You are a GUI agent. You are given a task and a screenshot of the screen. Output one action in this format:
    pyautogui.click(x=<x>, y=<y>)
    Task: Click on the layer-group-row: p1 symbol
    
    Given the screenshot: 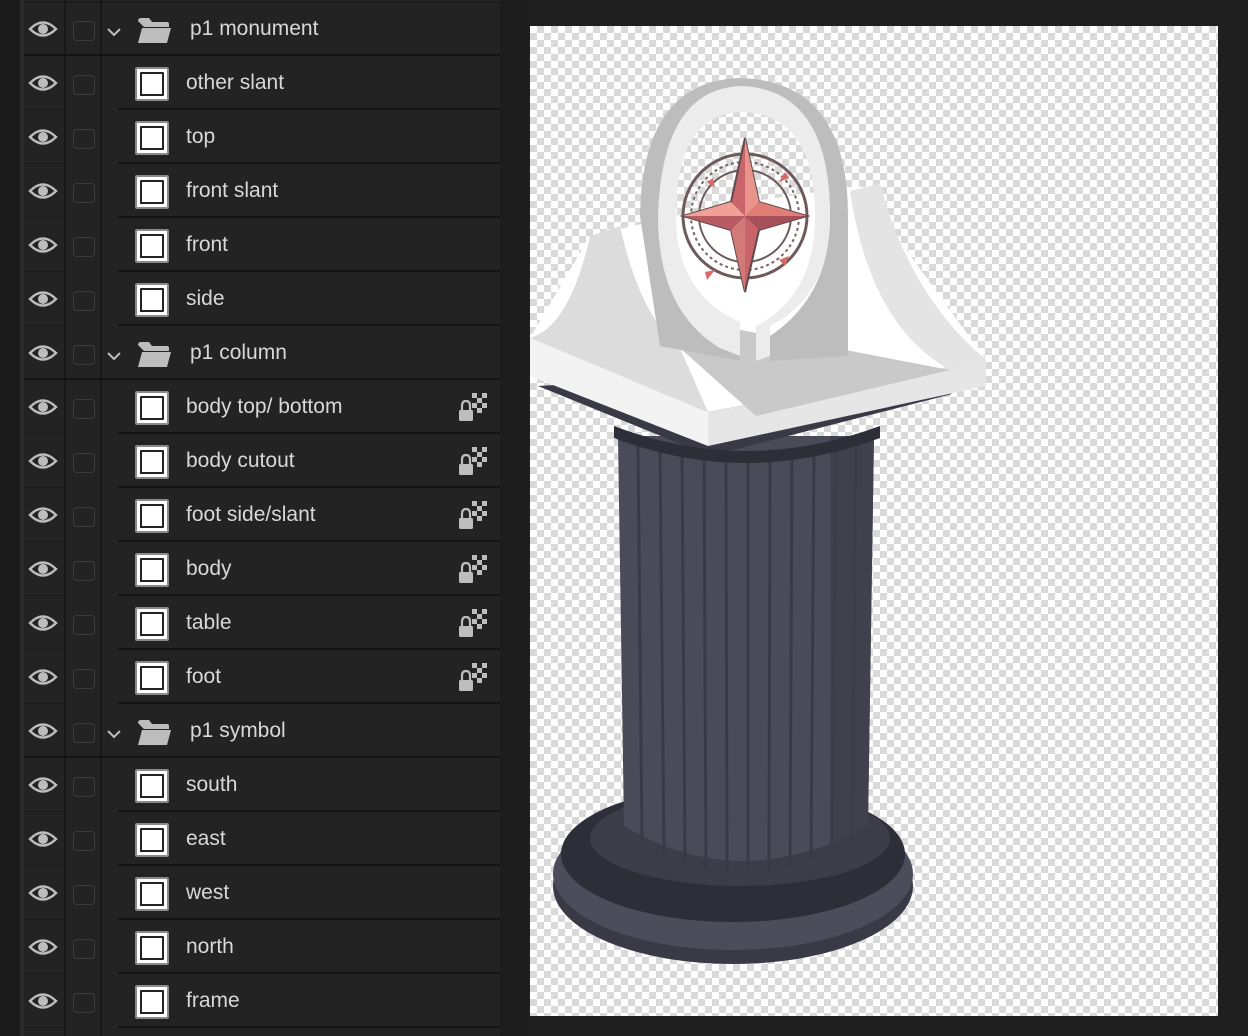 What is the action you would take?
    pyautogui.click(x=262, y=731)
    